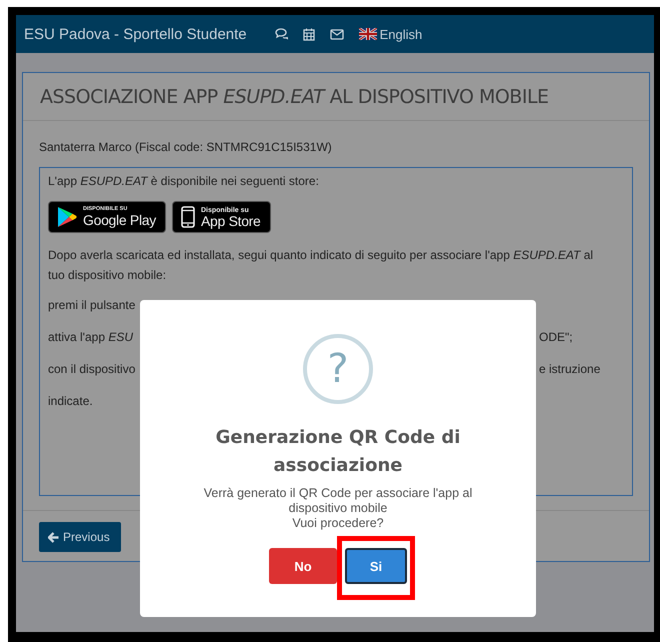 The image size is (660, 642). What do you see at coordinates (92, 369) in the screenshot?
I see `step-text: con il dispositivo` at bounding box center [92, 369].